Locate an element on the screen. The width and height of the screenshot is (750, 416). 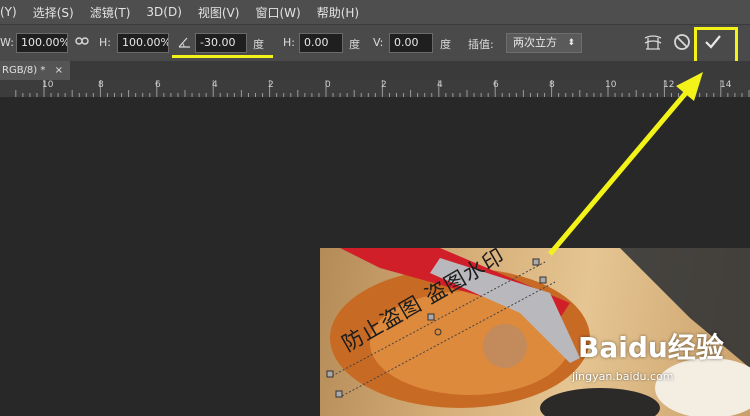
horizontal-ruler: 10 8 6 4 2 0 2 4 6 8 10 12 14 is located at coordinates (375, 89).